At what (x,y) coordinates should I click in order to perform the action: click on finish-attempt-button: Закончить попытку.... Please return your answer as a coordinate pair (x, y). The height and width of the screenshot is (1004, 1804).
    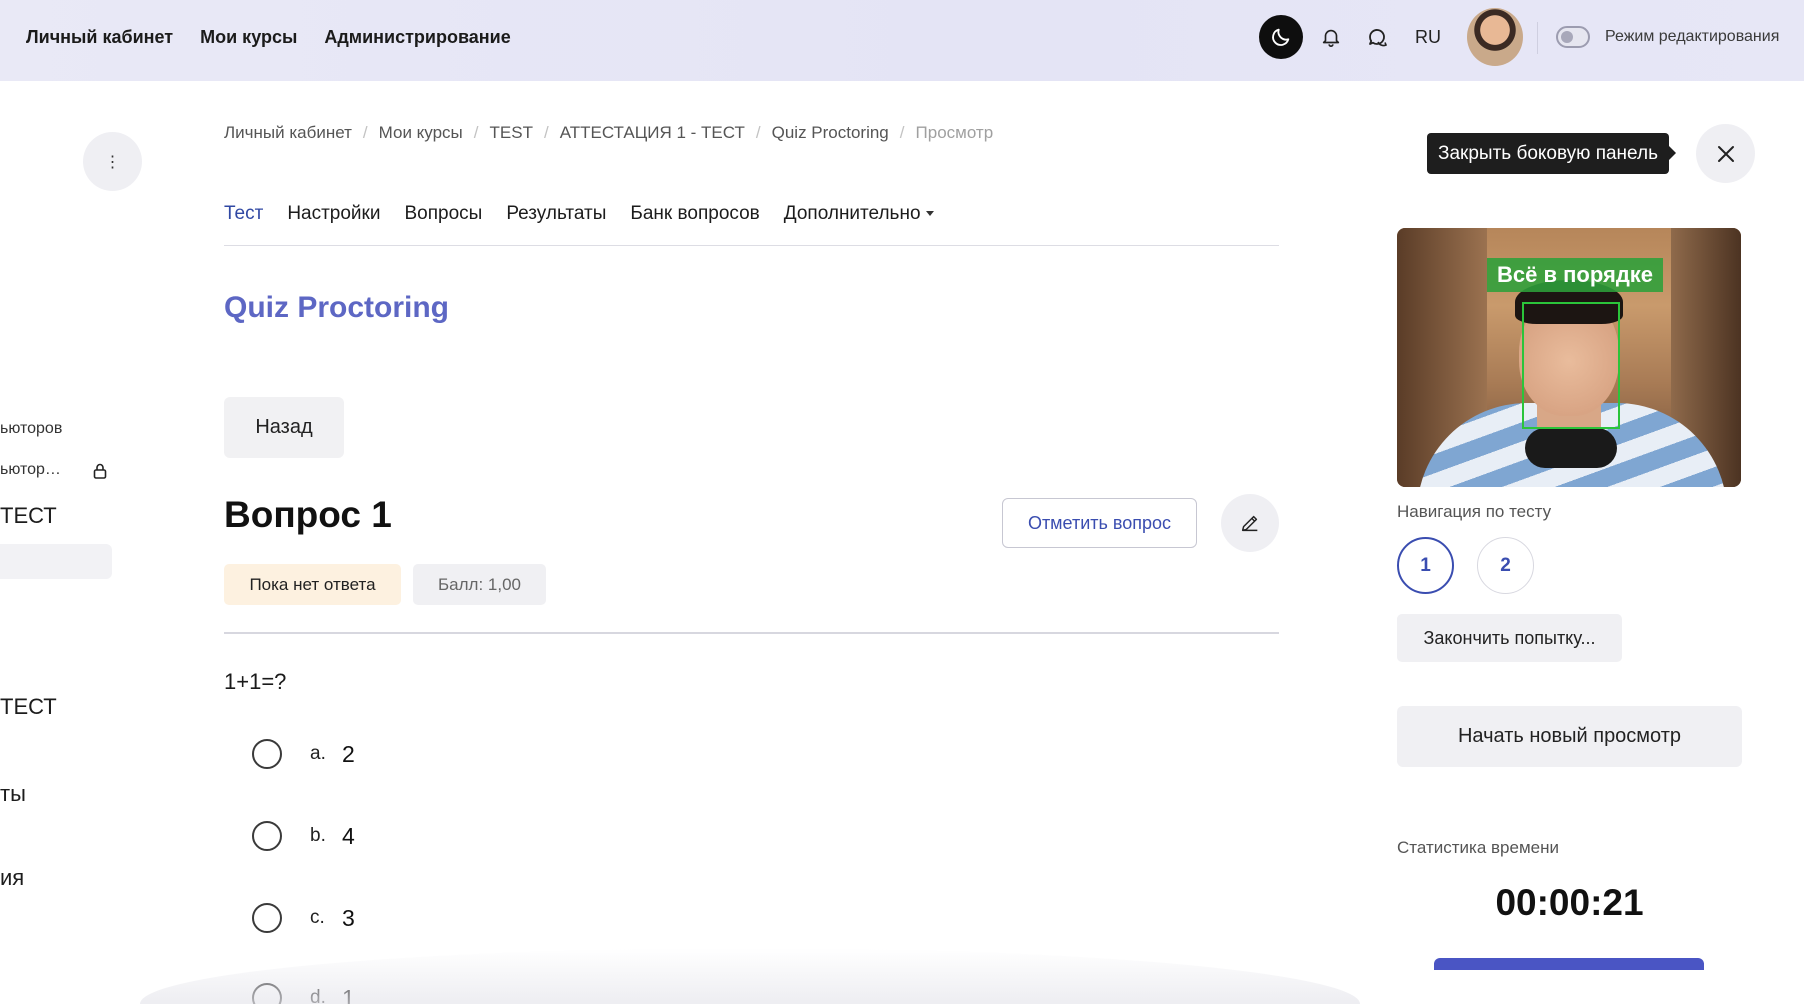
    Looking at the image, I should click on (1509, 638).